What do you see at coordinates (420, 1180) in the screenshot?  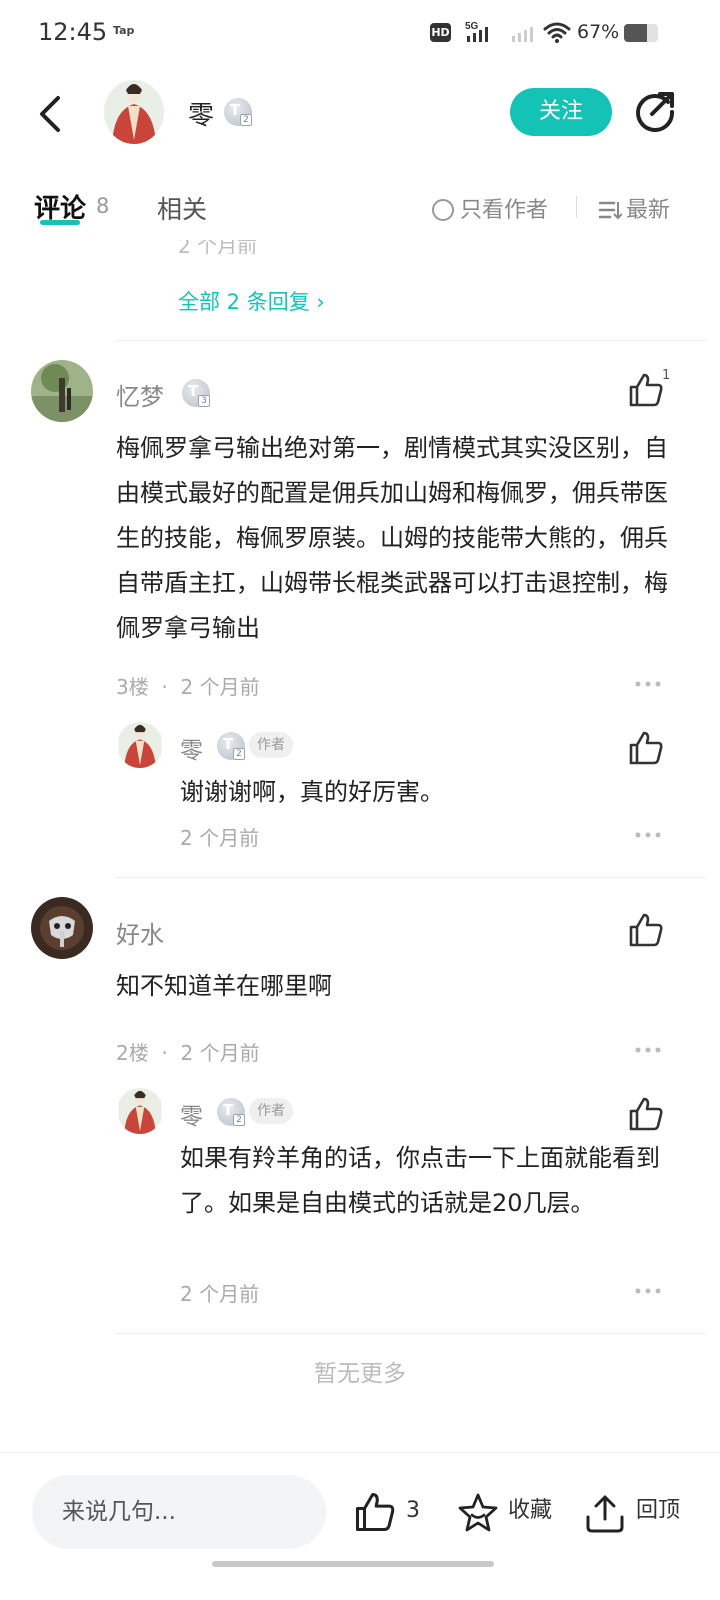 I see `reply-text: 如果有羚羊角的话，你点击一下上面就能看到了。如果是自由模式的话就是20几层。` at bounding box center [420, 1180].